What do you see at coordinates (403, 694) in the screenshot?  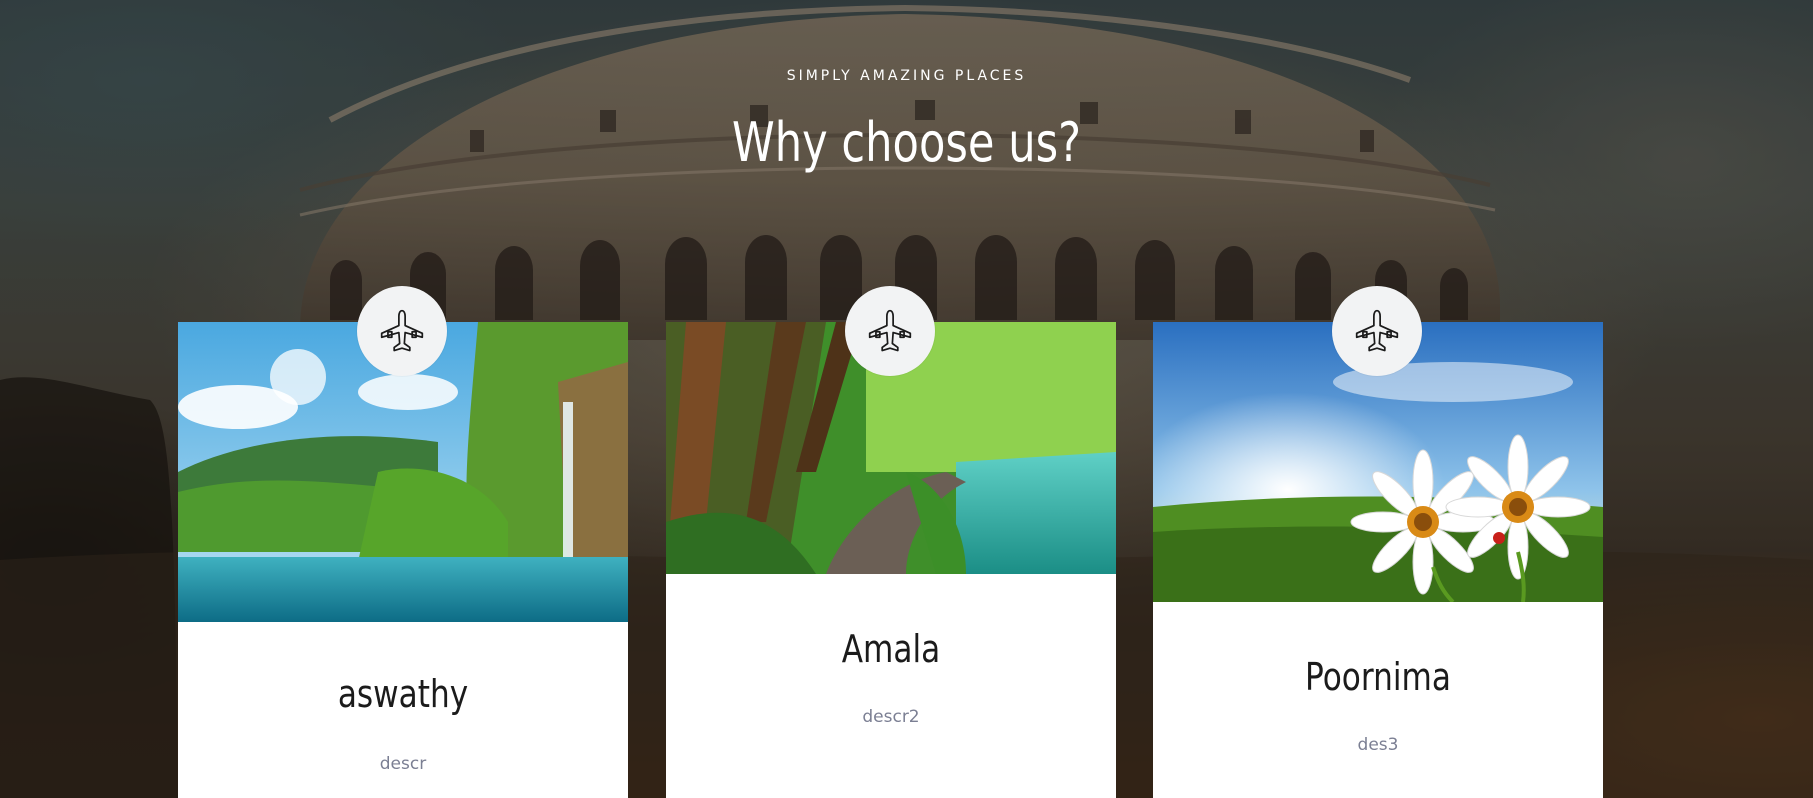 I see `card-title: aswathy` at bounding box center [403, 694].